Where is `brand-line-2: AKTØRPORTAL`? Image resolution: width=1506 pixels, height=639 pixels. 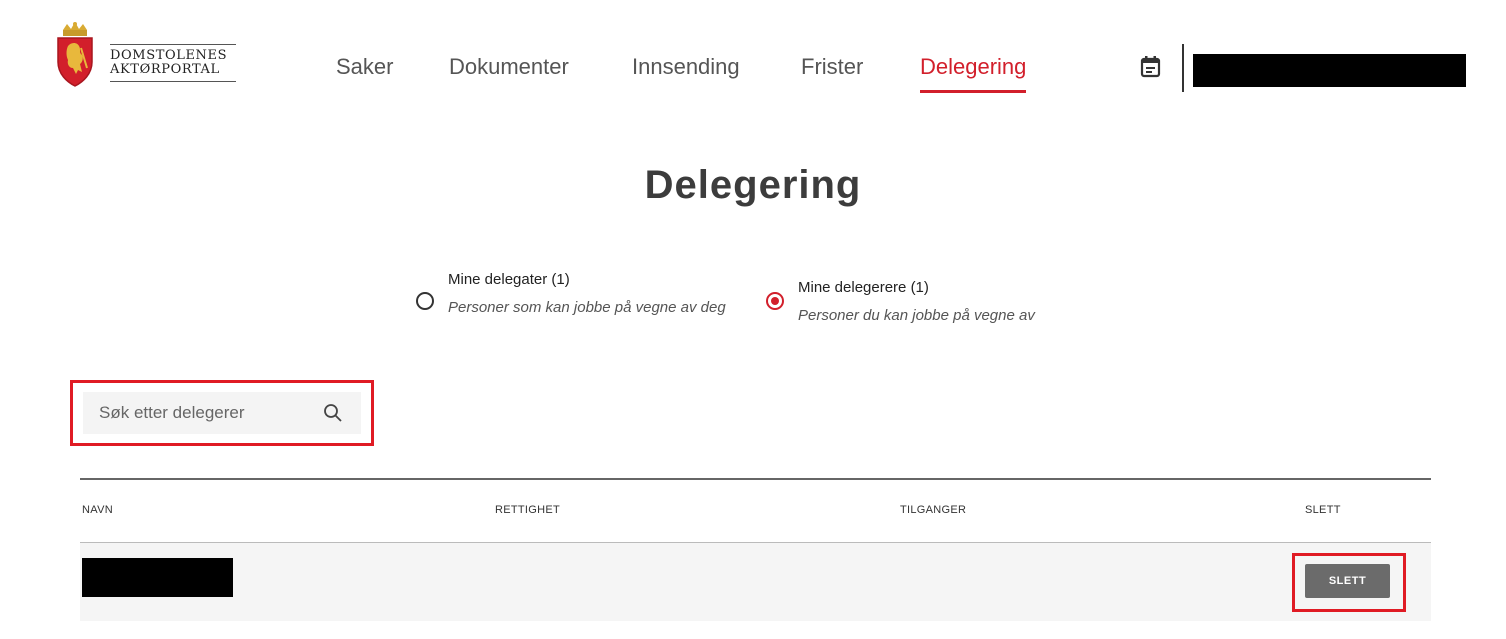 brand-line-2: AKTØRPORTAL is located at coordinates (165, 69).